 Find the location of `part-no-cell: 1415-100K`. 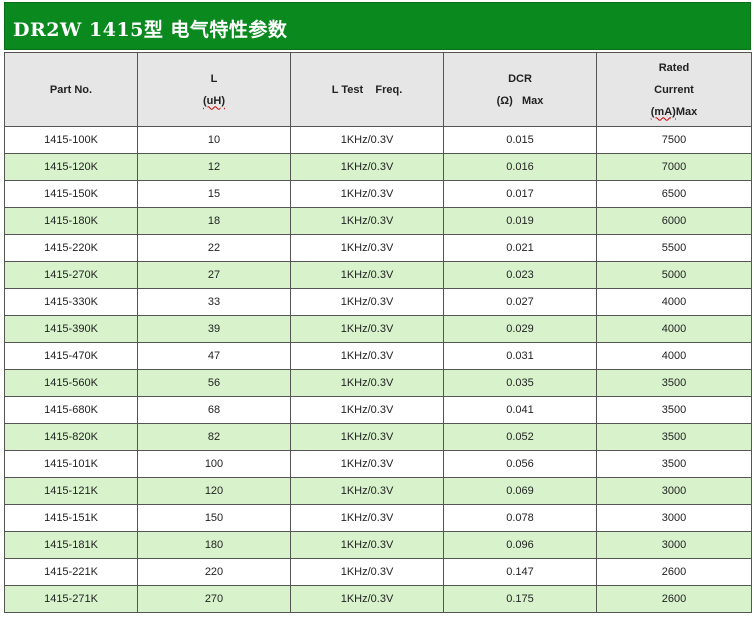

part-no-cell: 1415-100K is located at coordinates (71, 140).